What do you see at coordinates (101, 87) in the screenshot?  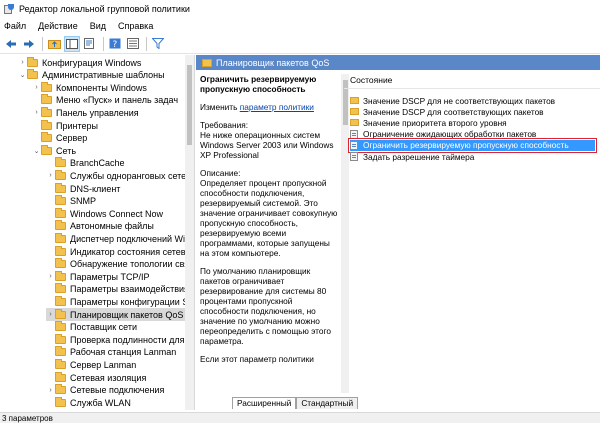 I see `tree-item-label: Компоненты Windows` at bounding box center [101, 87].